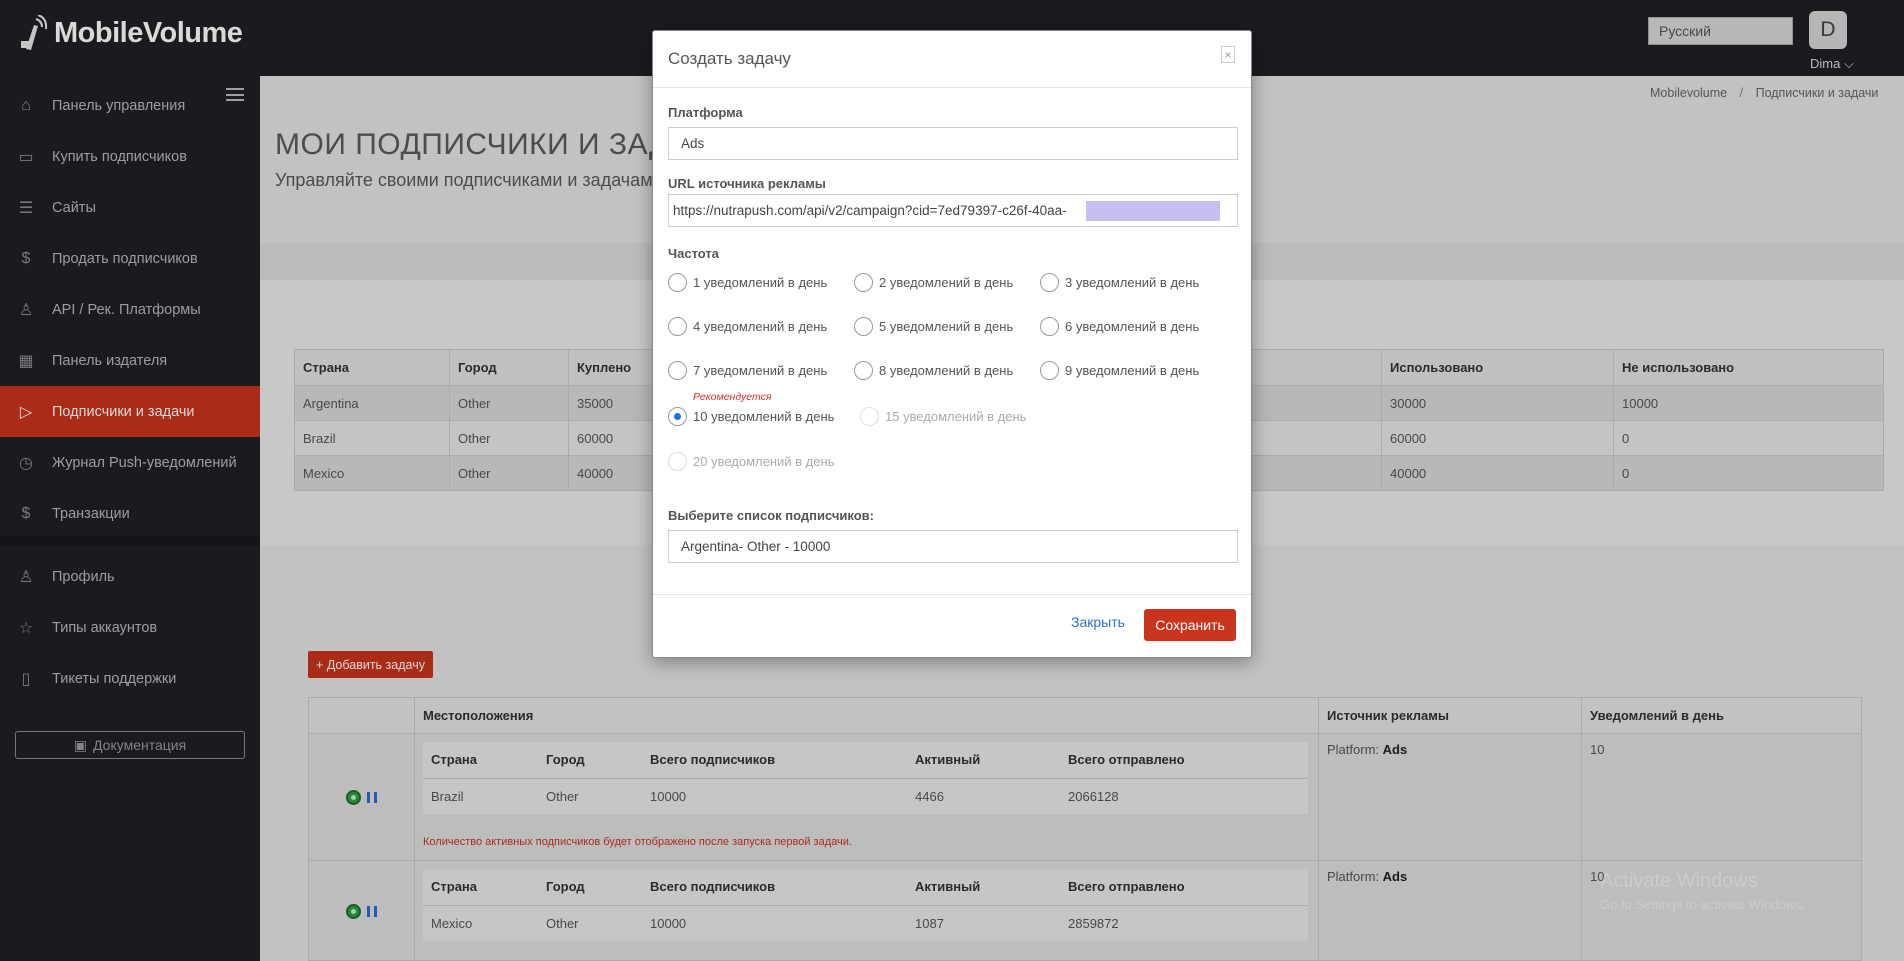 This screenshot has width=1904, height=961. I want to click on save-button: Сохранить, so click(1190, 625).